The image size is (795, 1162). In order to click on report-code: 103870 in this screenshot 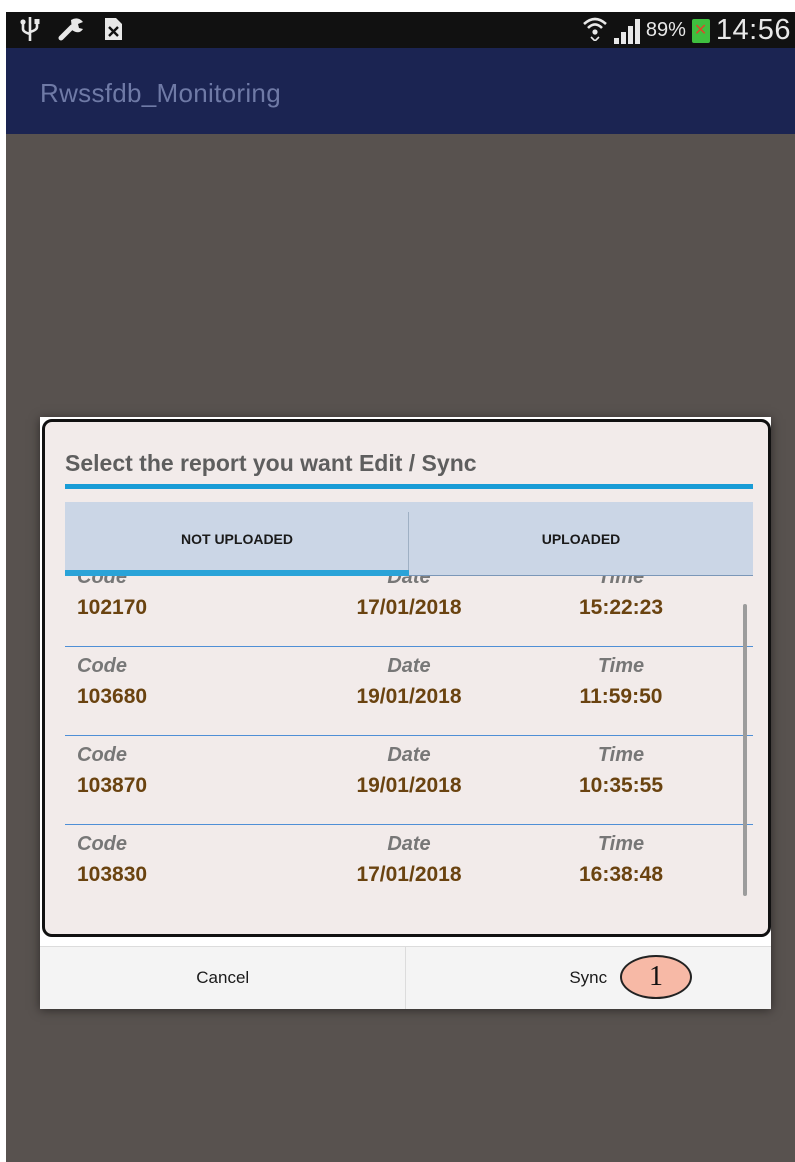, I will do `click(112, 785)`.